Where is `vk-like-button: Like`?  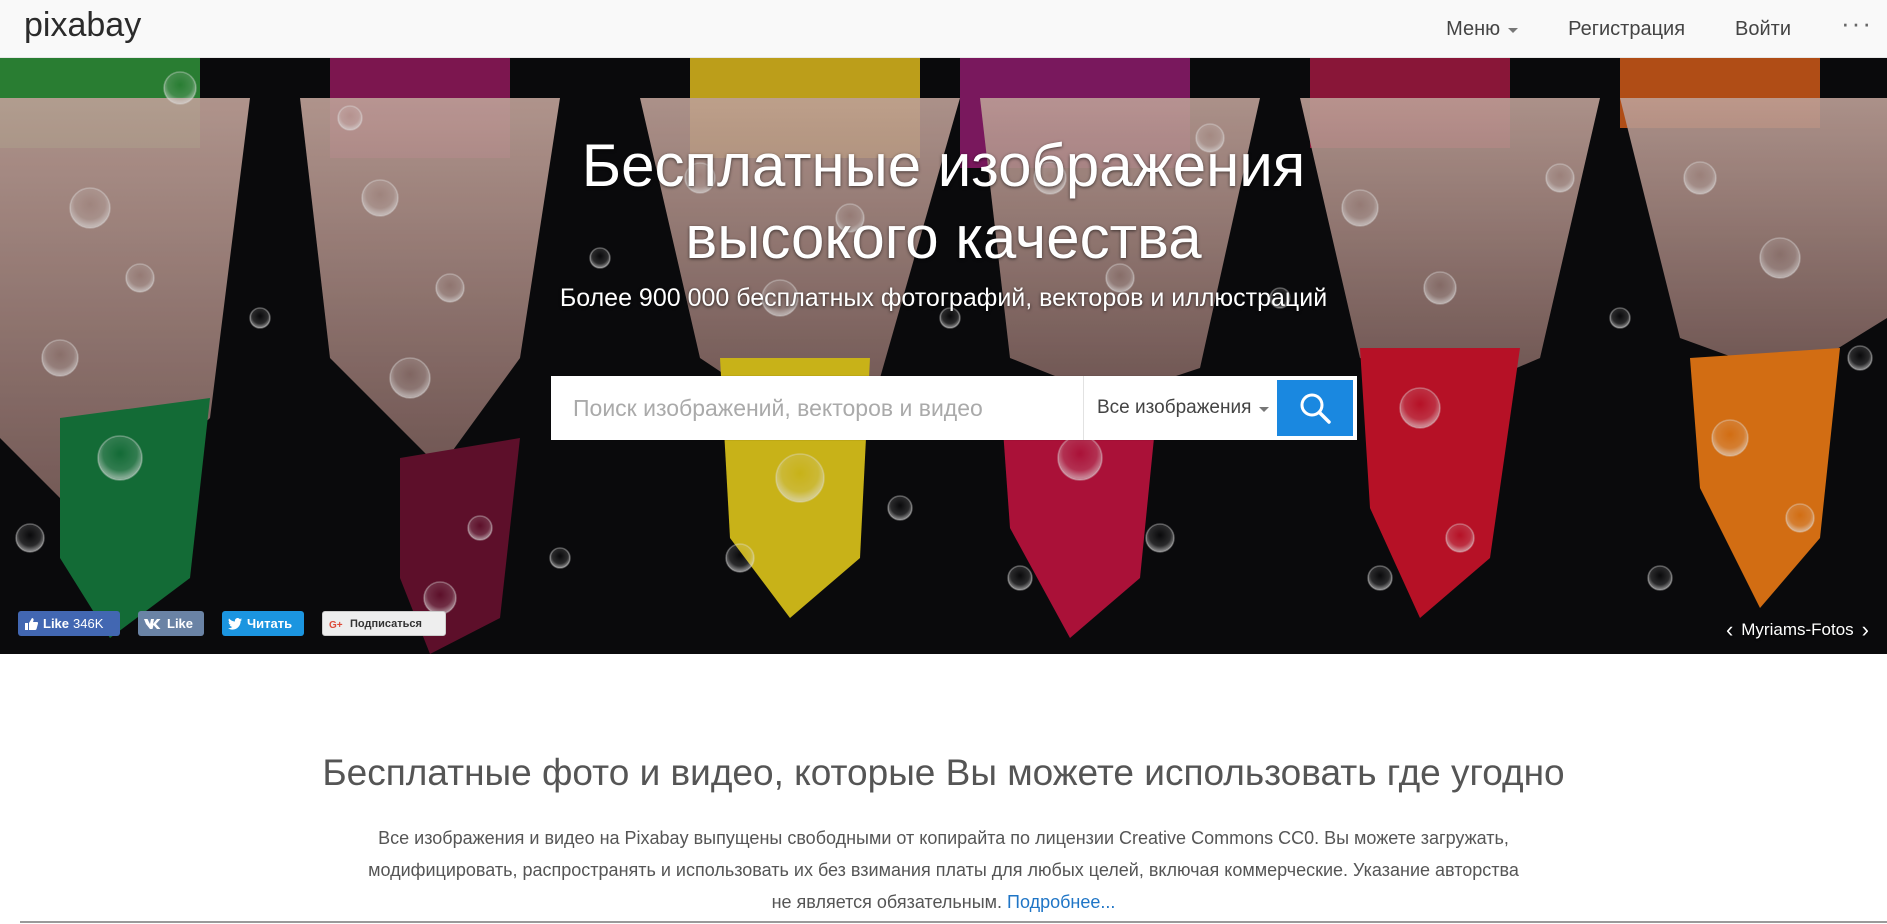
vk-like-button: Like is located at coordinates (171, 623).